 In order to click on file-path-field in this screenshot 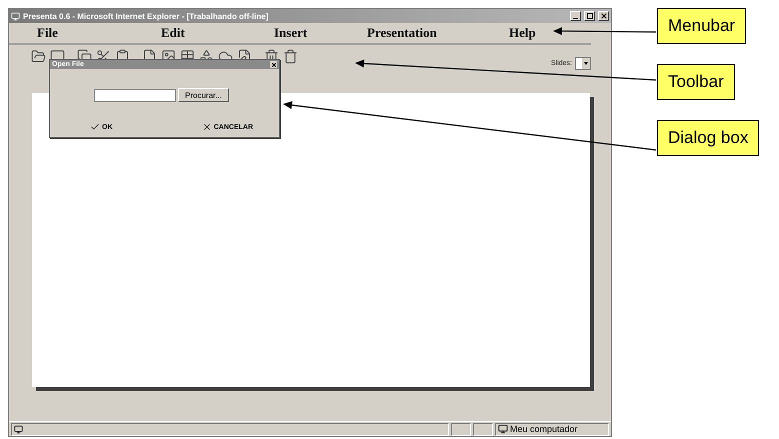, I will do `click(135, 95)`.